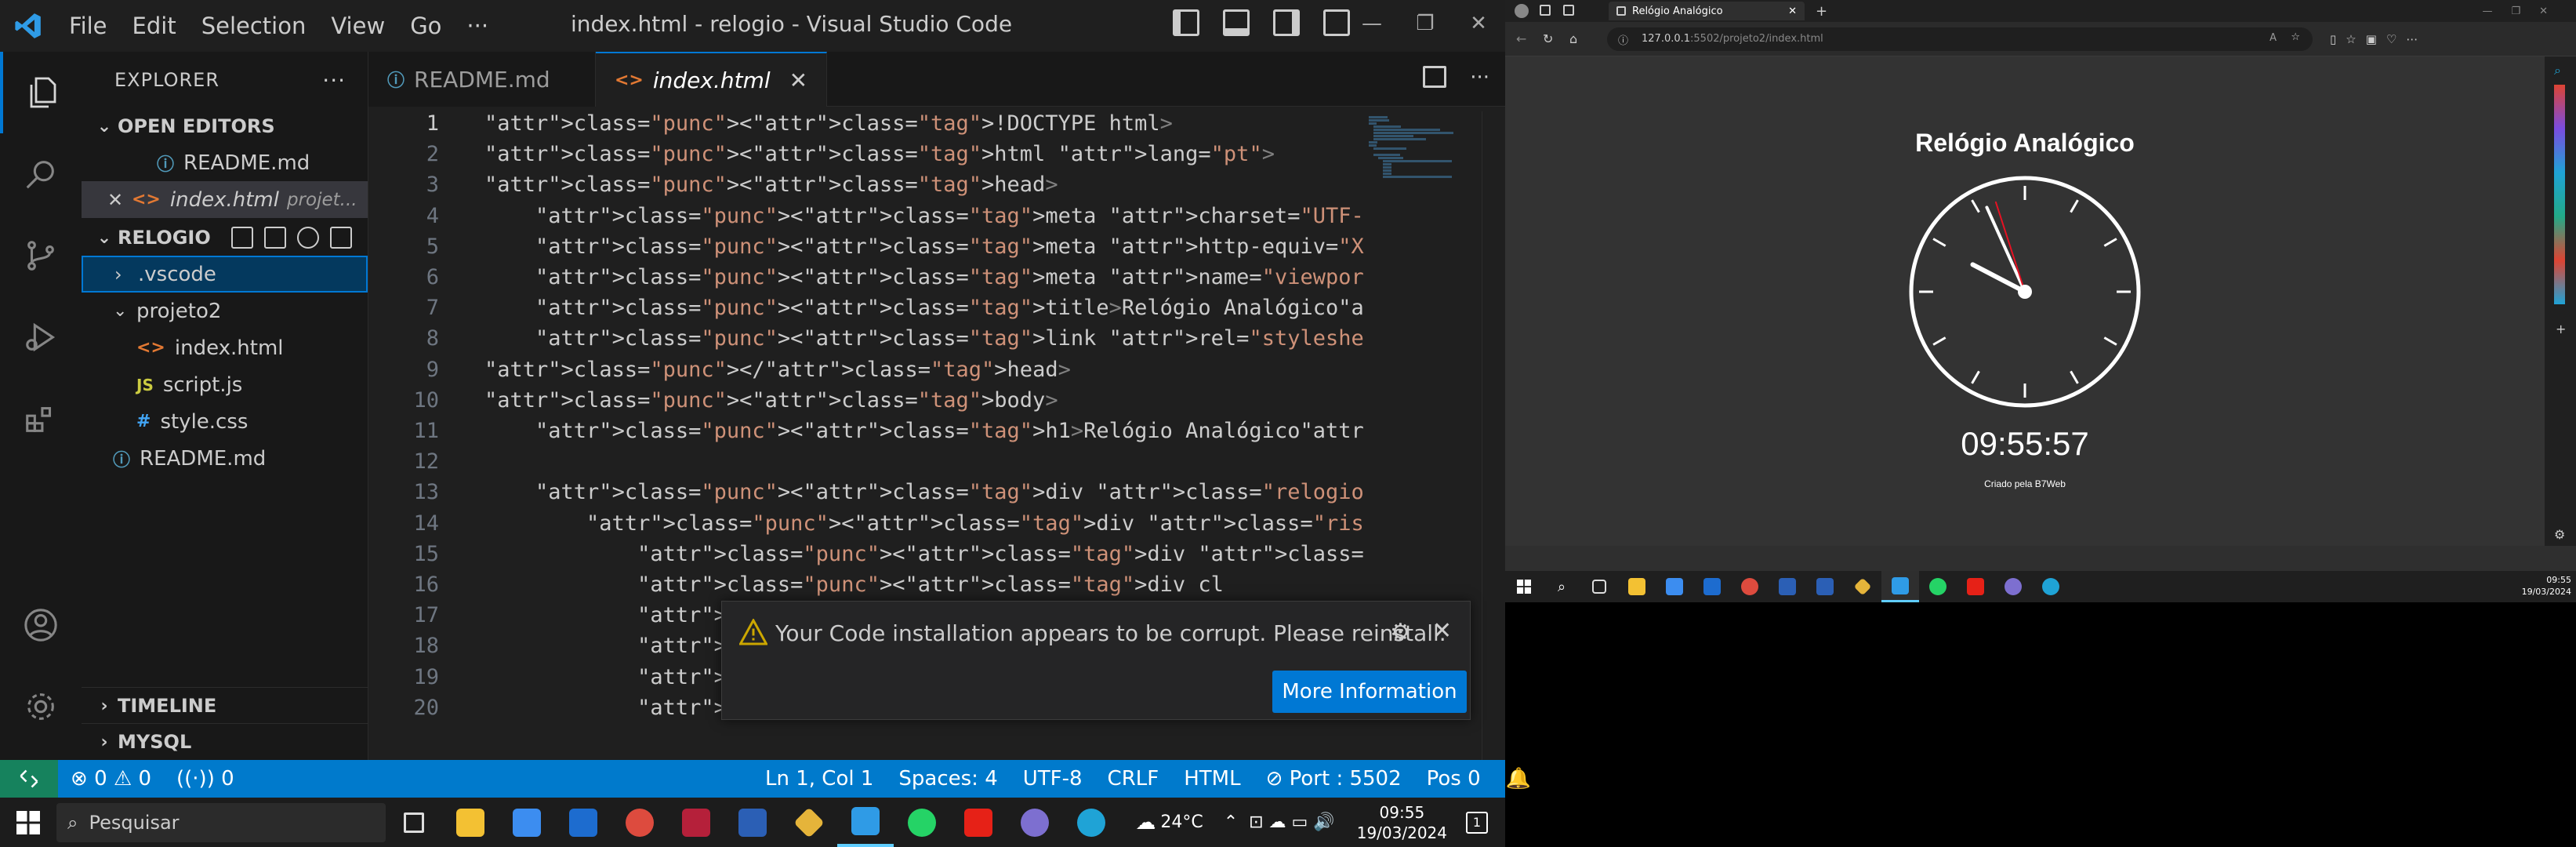 The width and height of the screenshot is (2576, 847). I want to click on menu-view: View, so click(358, 26).